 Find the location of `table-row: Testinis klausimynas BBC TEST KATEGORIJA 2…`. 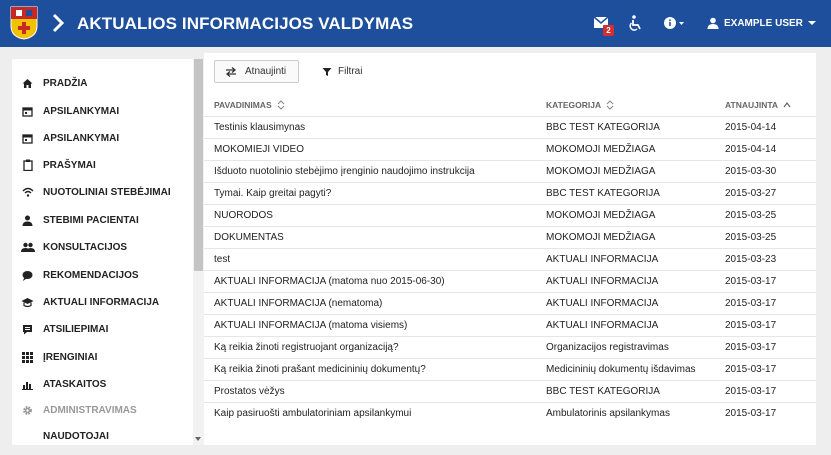

table-row: Testinis klausimynas BBC TEST KATEGORIJA 2… is located at coordinates (510, 127).